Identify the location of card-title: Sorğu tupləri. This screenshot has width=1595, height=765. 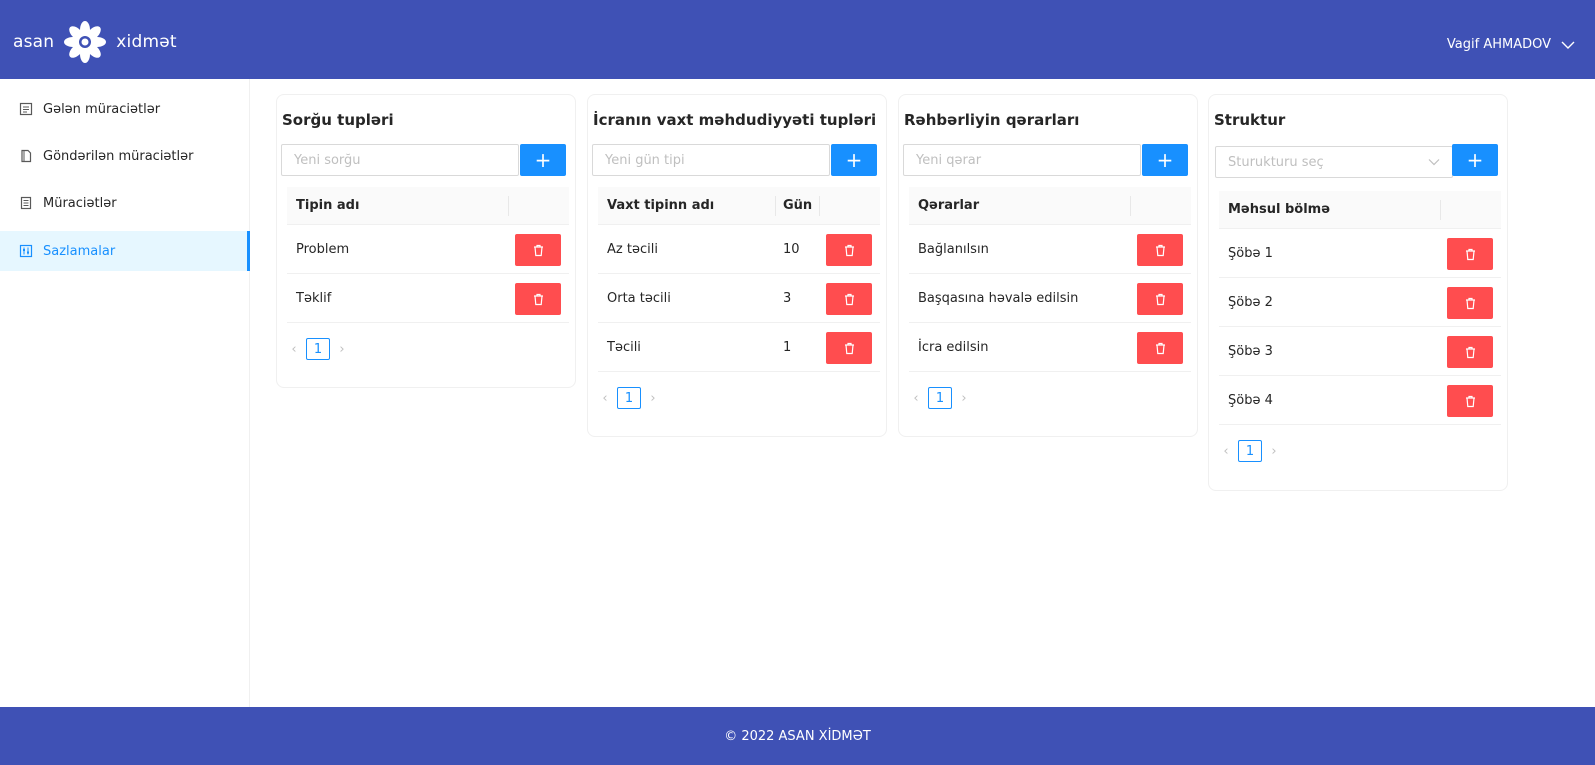
(338, 120).